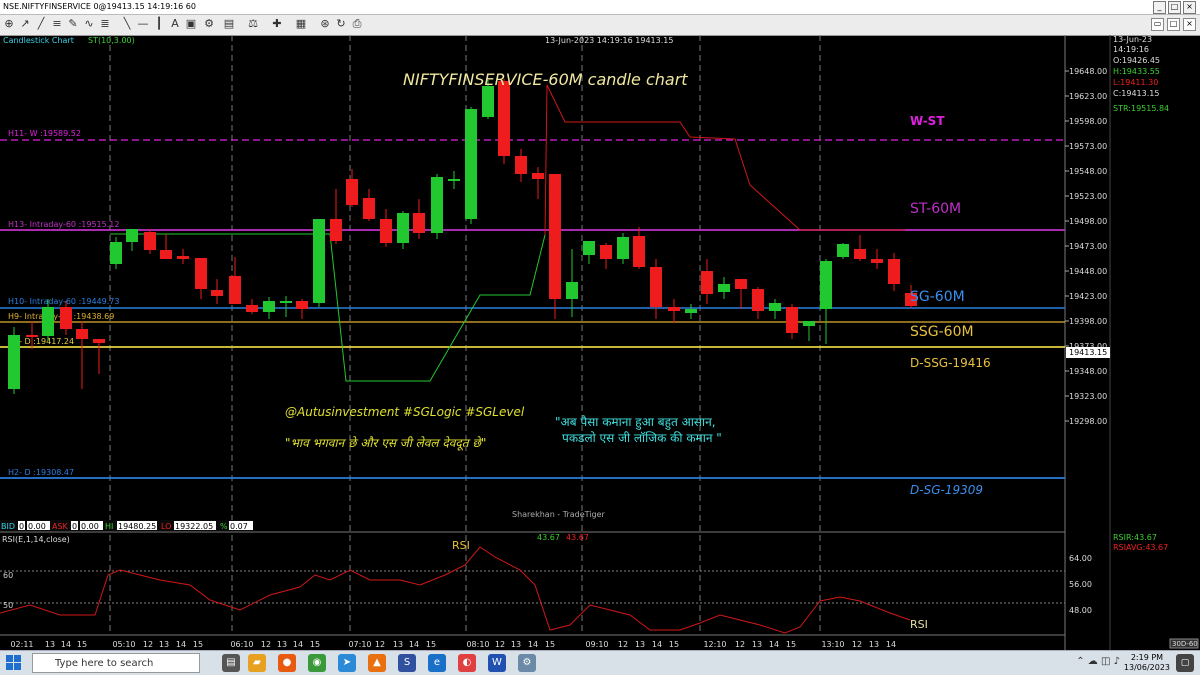  Describe the element at coordinates (257, 663) in the screenshot. I see `file-explorer-icon: ▰` at that location.